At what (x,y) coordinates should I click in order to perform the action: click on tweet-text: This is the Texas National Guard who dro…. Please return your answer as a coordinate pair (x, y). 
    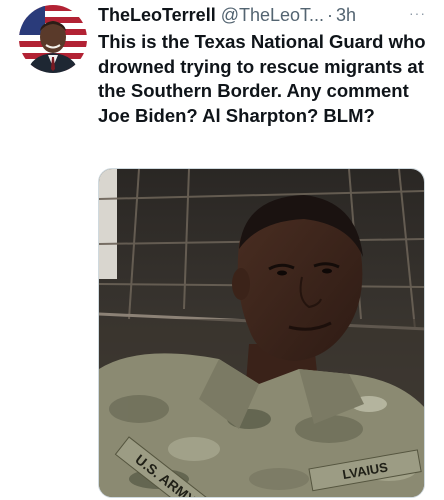
    Looking at the image, I should click on (262, 78).